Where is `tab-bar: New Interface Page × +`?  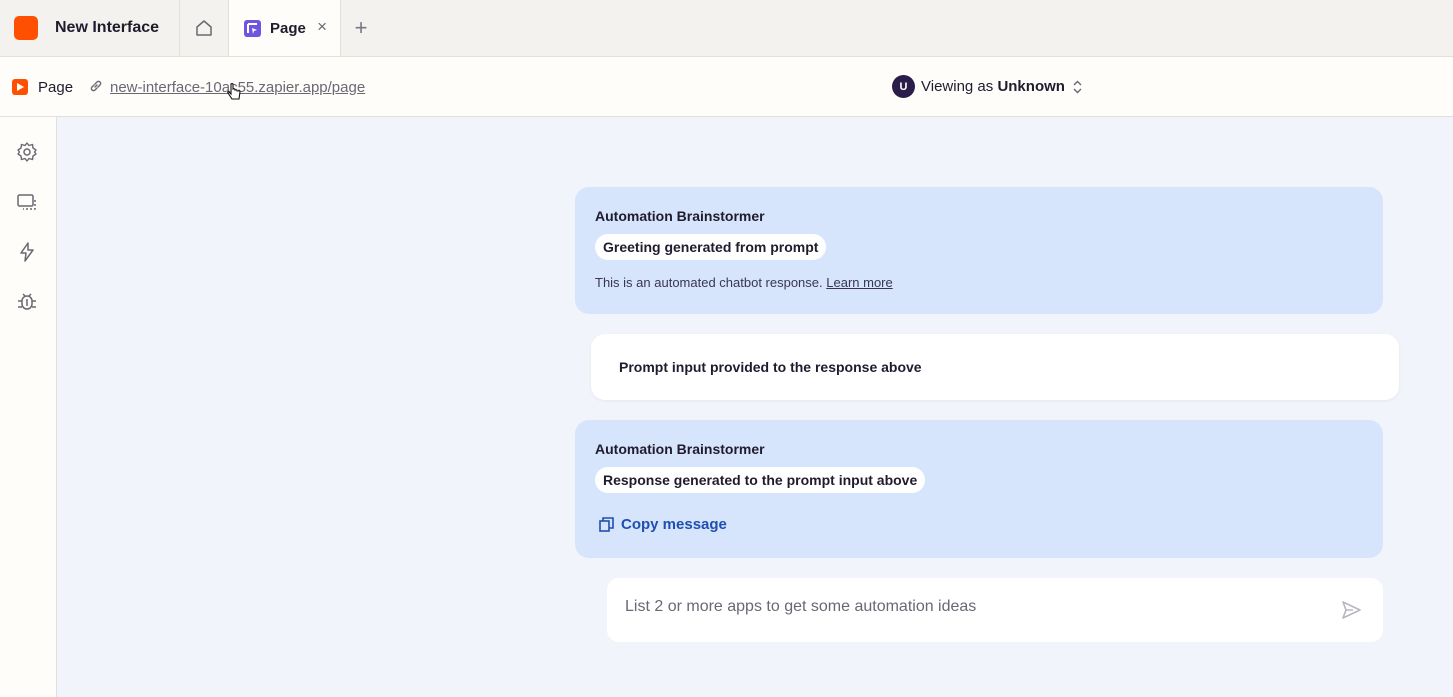
tab-bar: New Interface Page × + is located at coordinates (726, 28).